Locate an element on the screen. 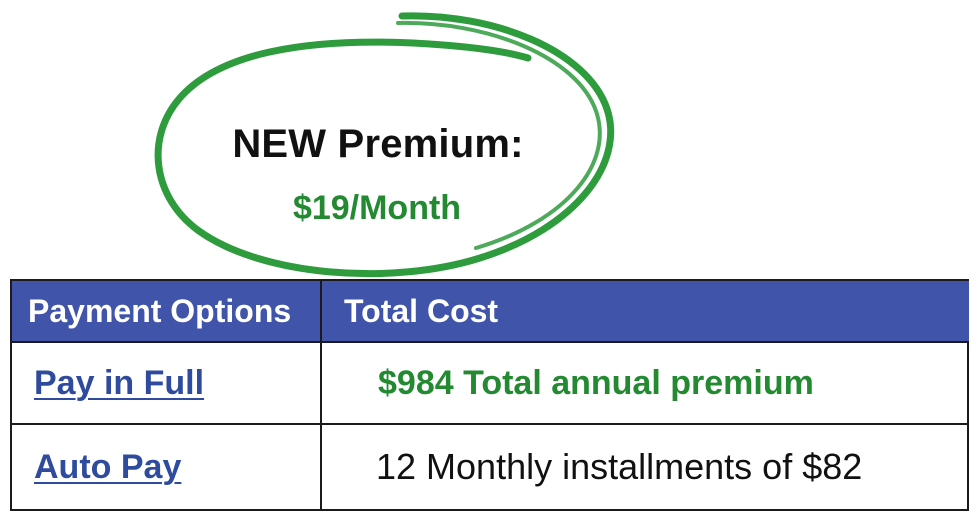 This screenshot has height=524, width=980. auto-pay-cost-cell: 12 Monthly installments of $82 is located at coordinates (645, 467).